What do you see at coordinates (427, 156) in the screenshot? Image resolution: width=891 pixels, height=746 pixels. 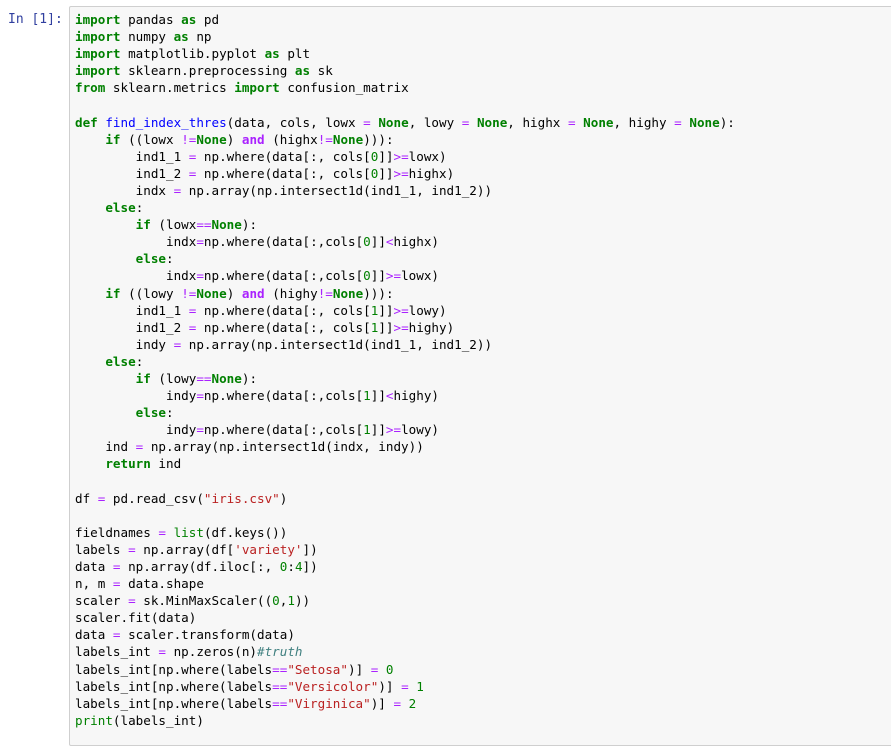 I see `code-token: lowx)` at bounding box center [427, 156].